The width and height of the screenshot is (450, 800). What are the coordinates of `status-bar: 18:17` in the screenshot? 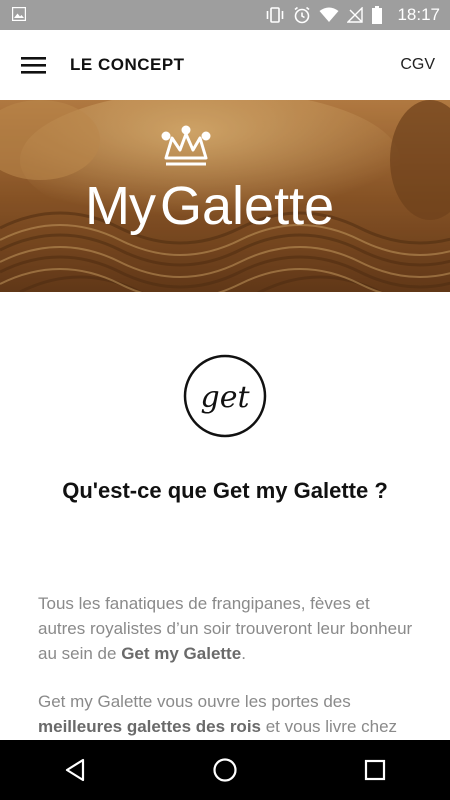 It's located at (225, 15).